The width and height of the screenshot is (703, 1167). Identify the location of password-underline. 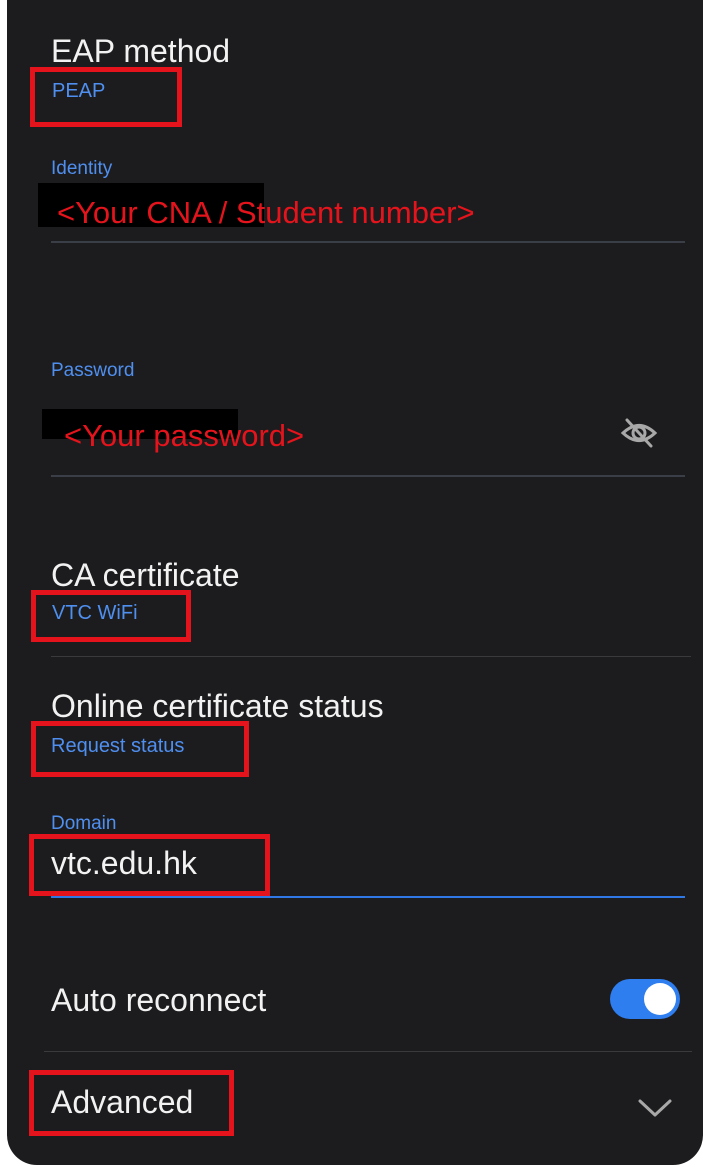
(368, 476).